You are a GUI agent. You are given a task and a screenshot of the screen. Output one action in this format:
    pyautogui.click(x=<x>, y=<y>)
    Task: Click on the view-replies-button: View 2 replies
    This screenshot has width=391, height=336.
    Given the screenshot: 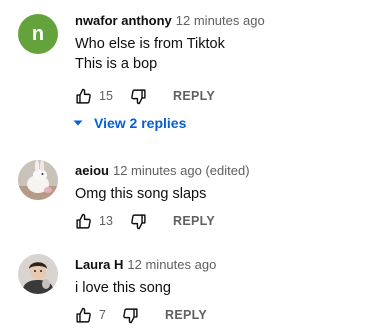 What is the action you would take?
    pyautogui.click(x=129, y=123)
    